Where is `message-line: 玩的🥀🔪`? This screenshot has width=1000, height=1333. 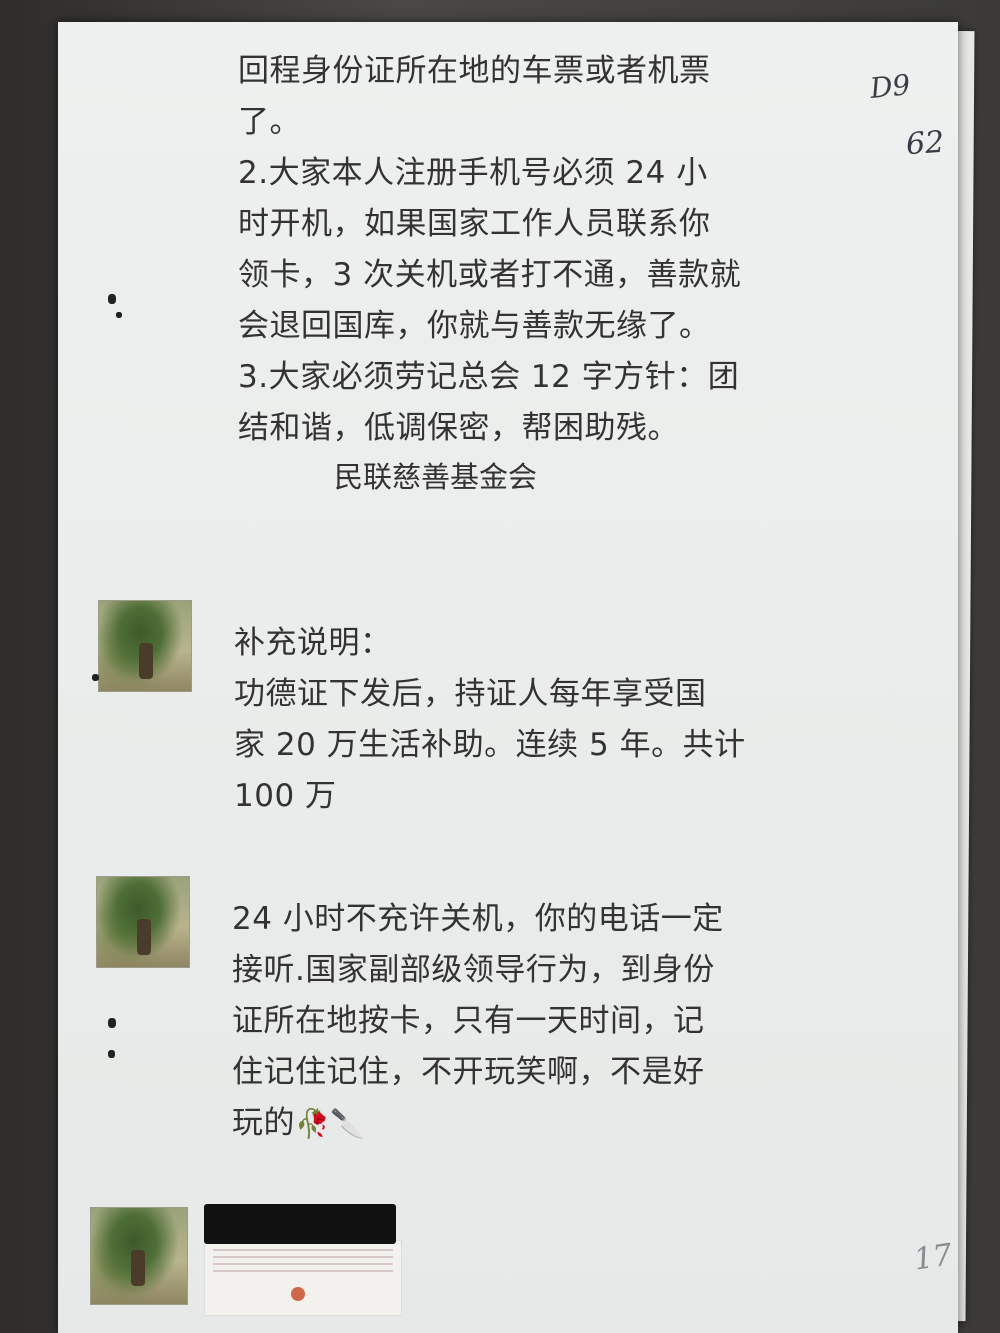 message-line: 玩的🥀🔪 is located at coordinates (478, 1123).